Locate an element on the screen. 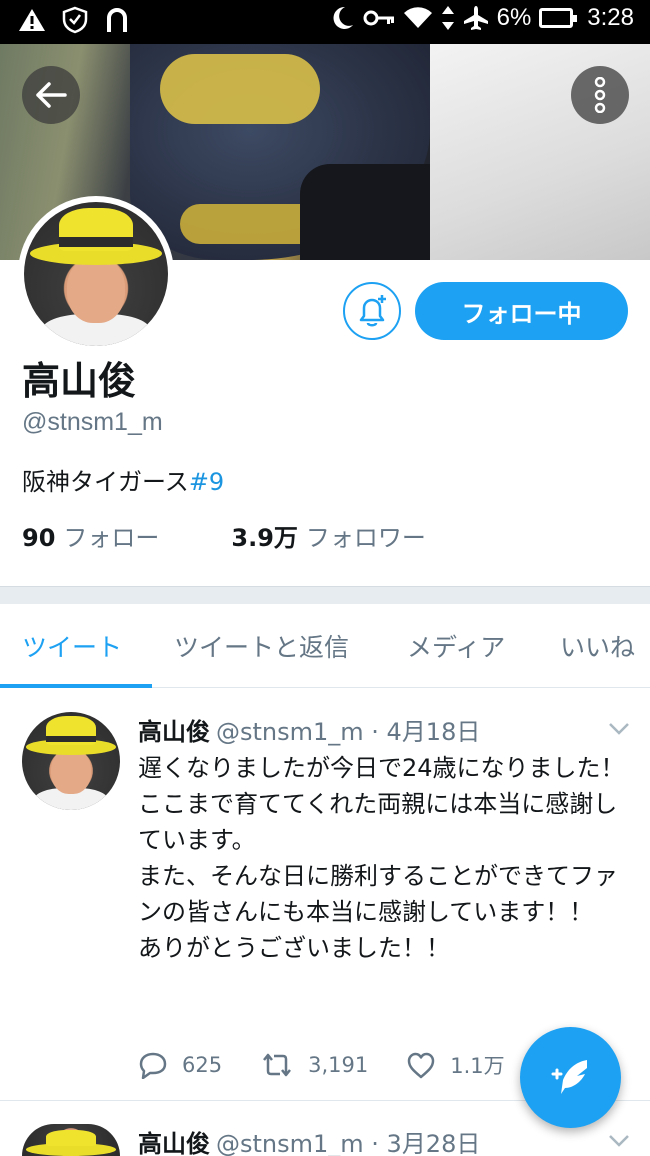 The image size is (650, 1156). status-bar: 6% 3:28 is located at coordinates (325, 22).